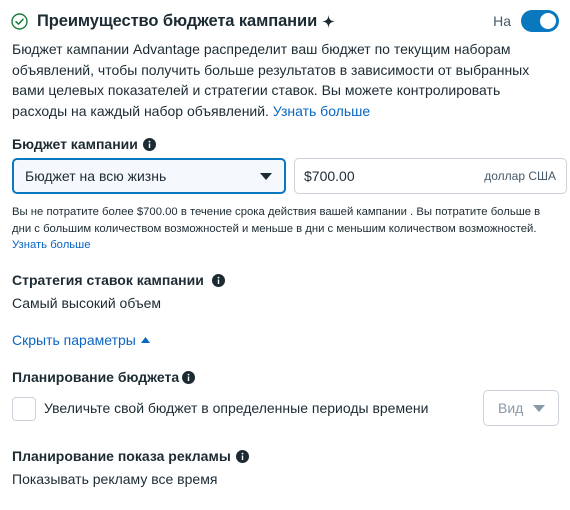 Image resolution: width=570 pixels, height=510 pixels. Describe the element at coordinates (145, 340) in the screenshot. I see `chevron-up-icon` at that location.